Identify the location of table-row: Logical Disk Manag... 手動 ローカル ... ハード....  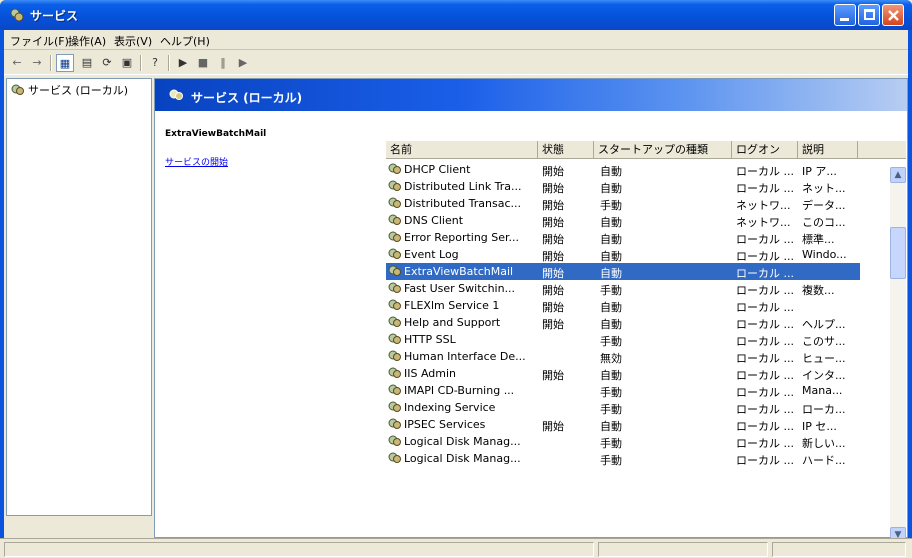
(646, 458).